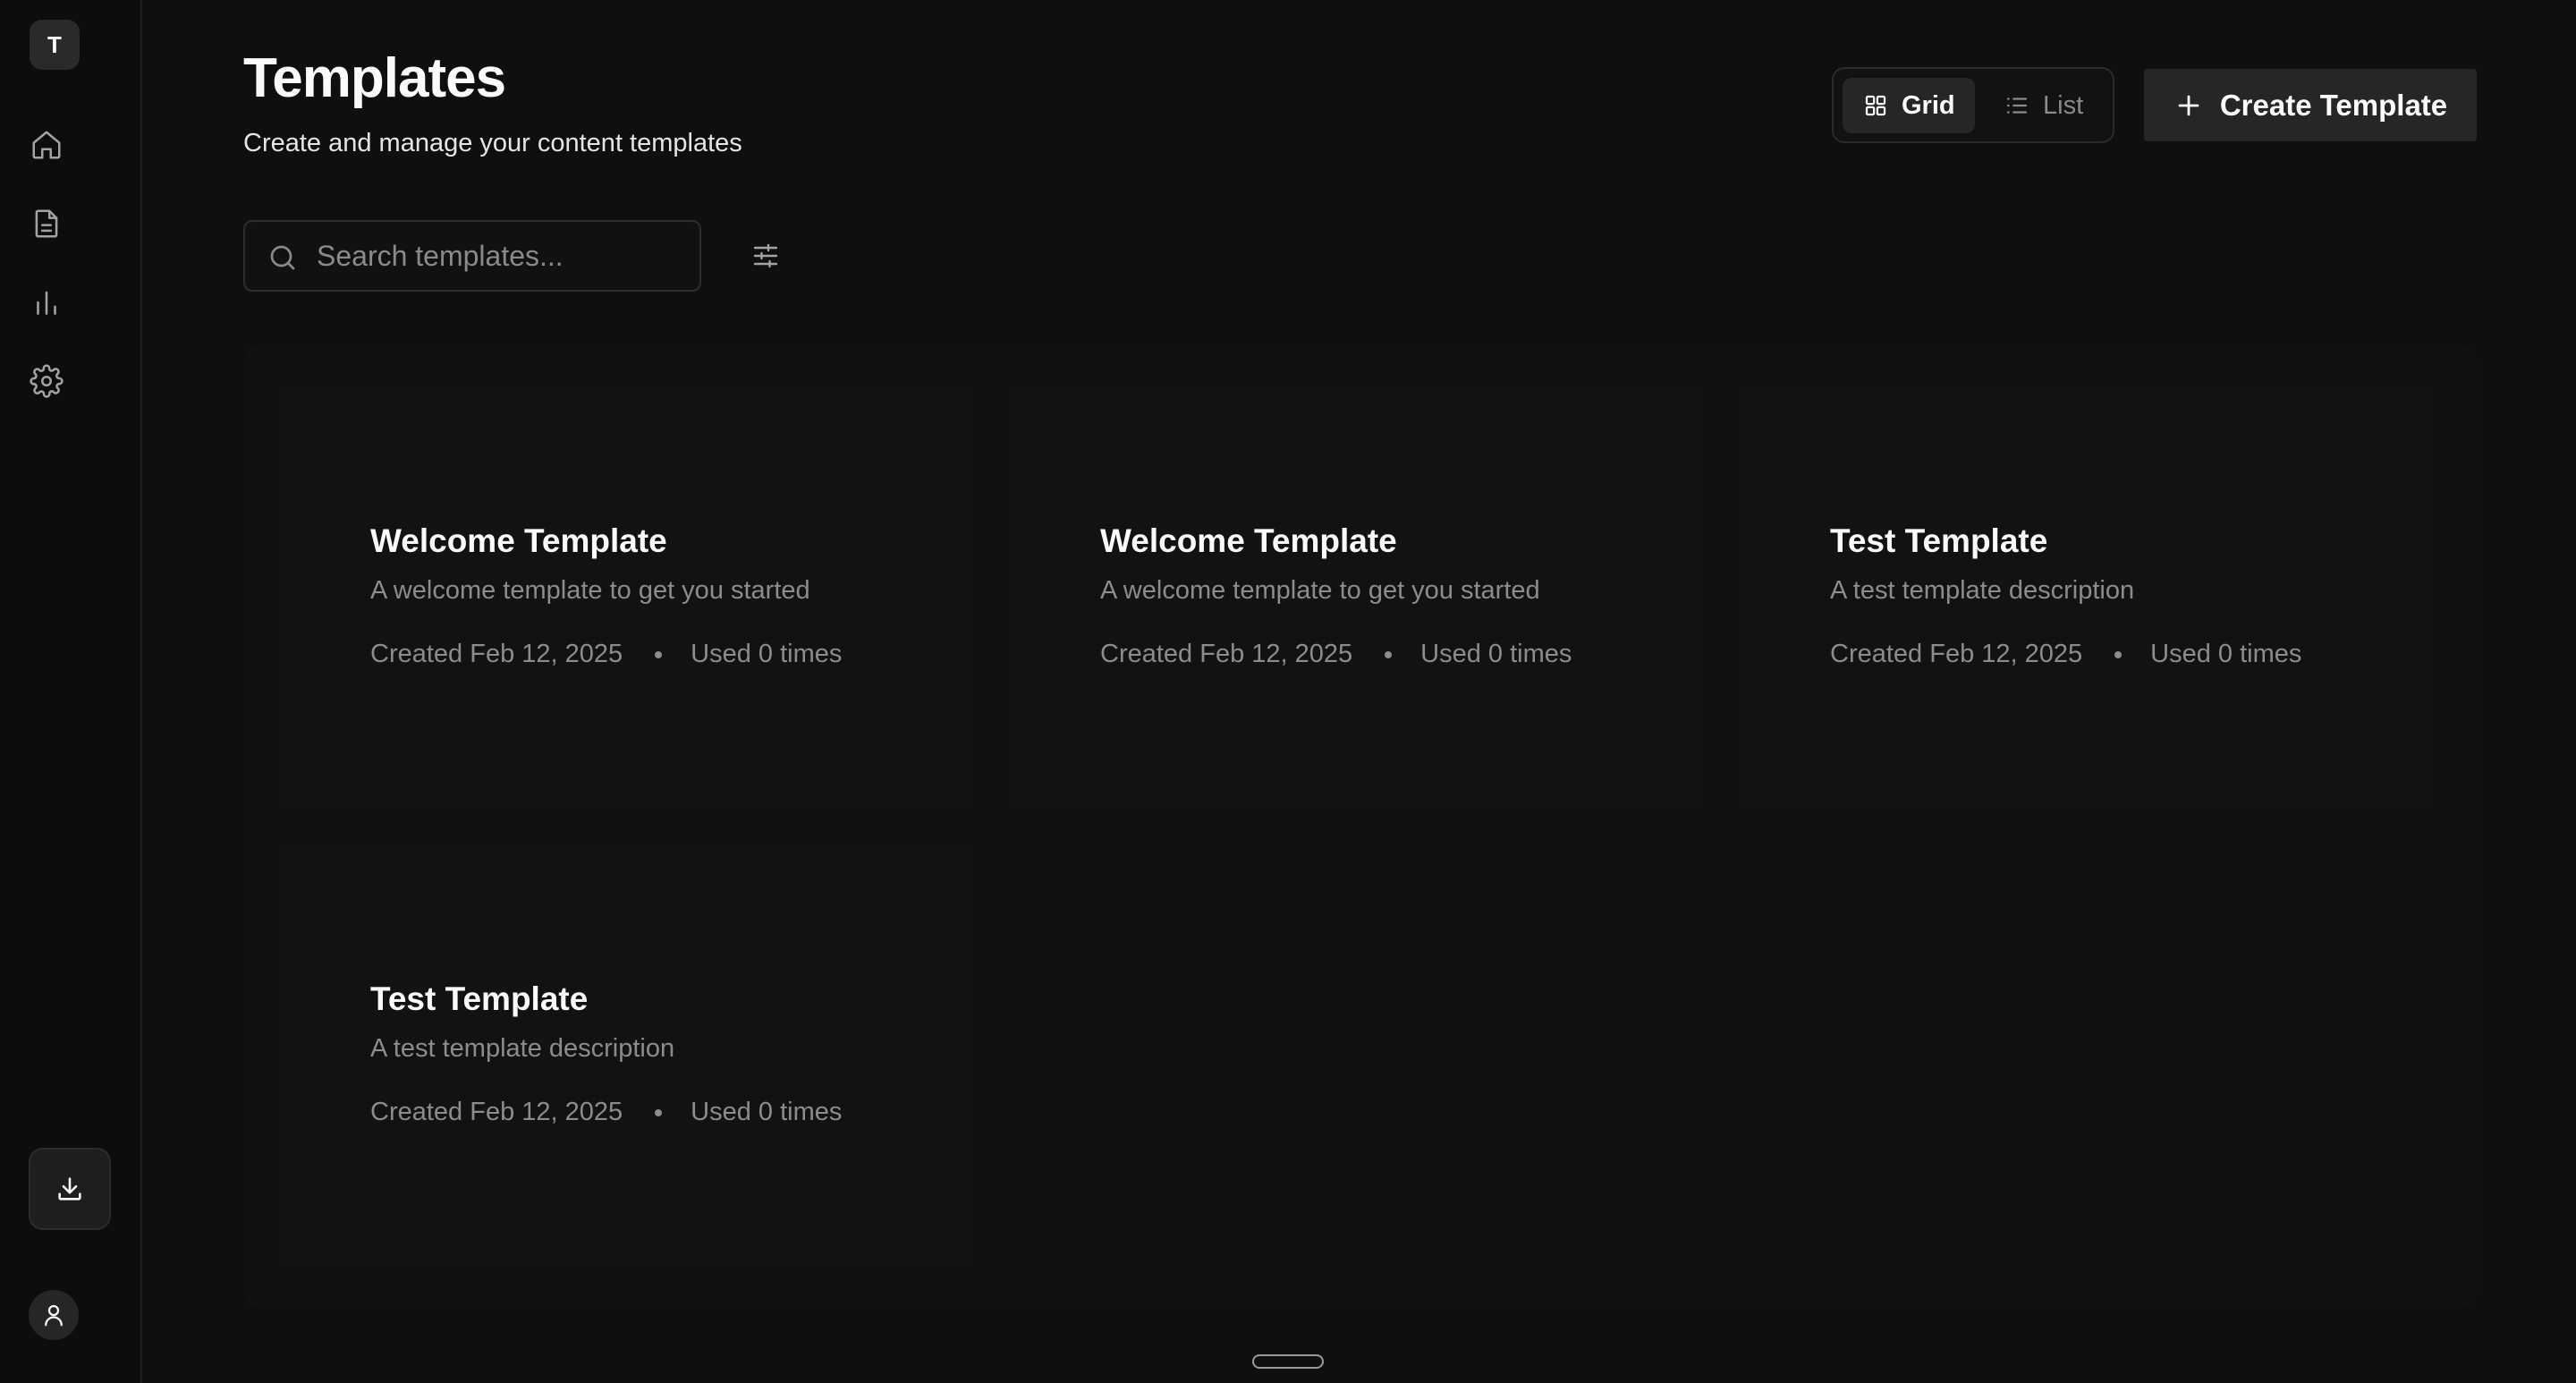 The height and width of the screenshot is (1383, 2576). I want to click on grid-view-label: Grid, so click(1928, 105).